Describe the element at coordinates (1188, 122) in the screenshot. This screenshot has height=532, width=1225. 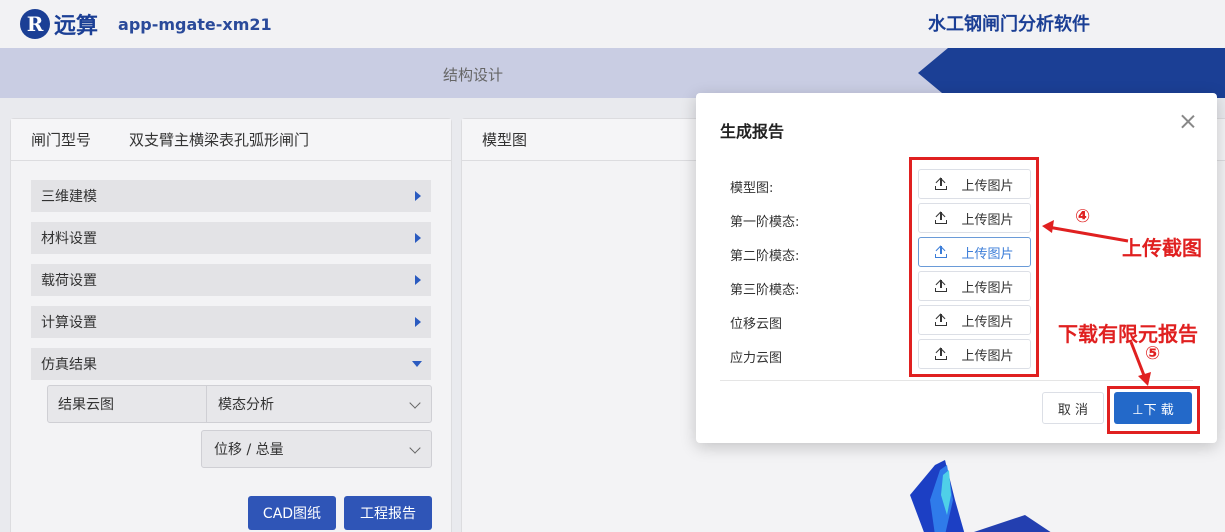
I see `close-icon` at that location.